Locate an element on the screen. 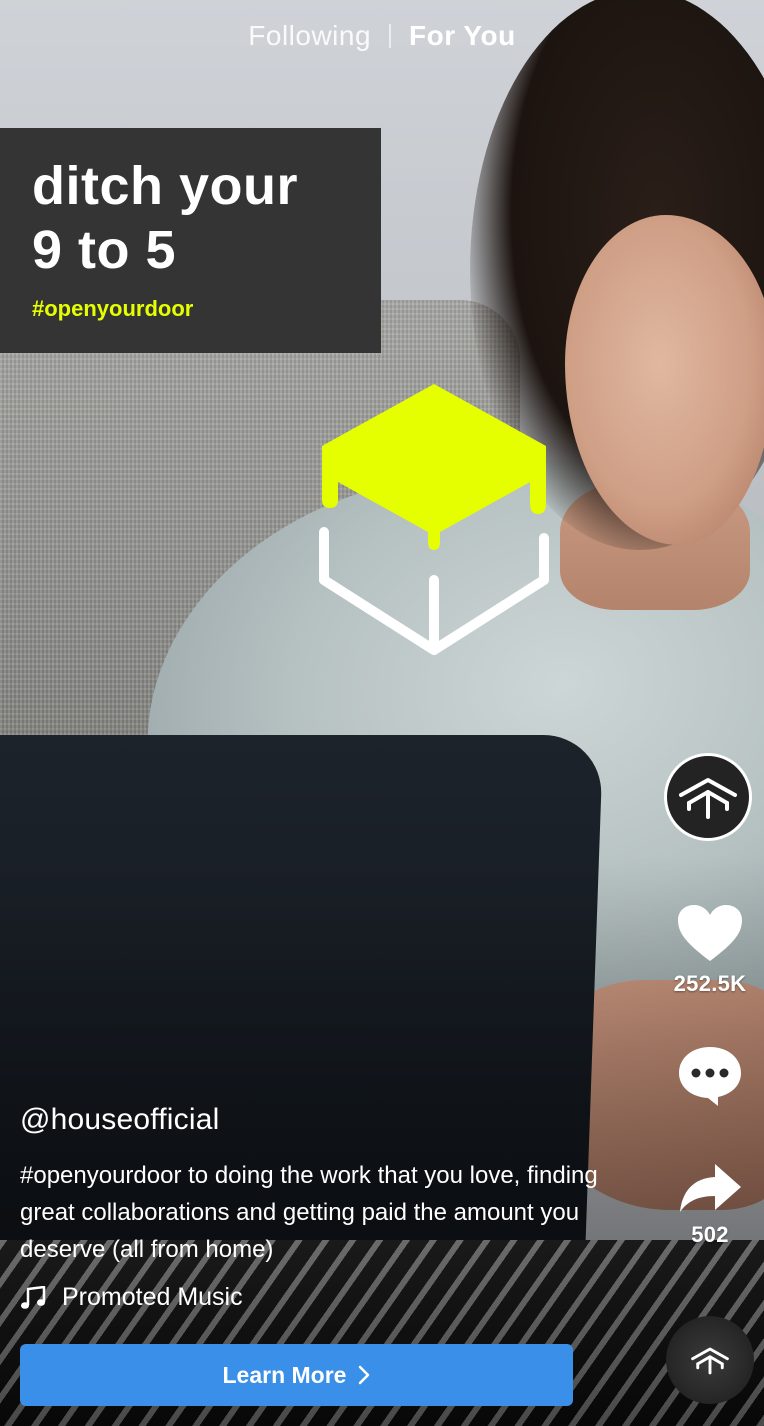 The image size is (764, 1426). music-title: Promoted Music is located at coordinates (152, 1297).